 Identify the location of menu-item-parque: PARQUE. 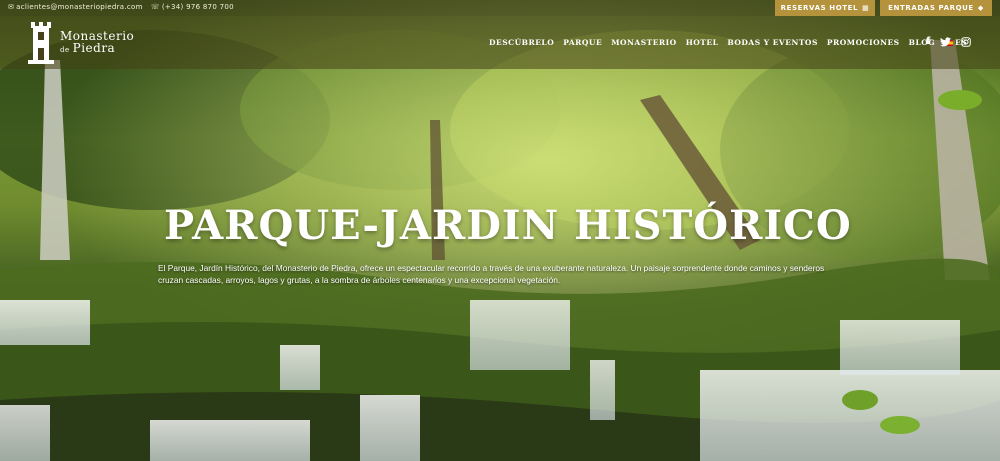
(582, 42).